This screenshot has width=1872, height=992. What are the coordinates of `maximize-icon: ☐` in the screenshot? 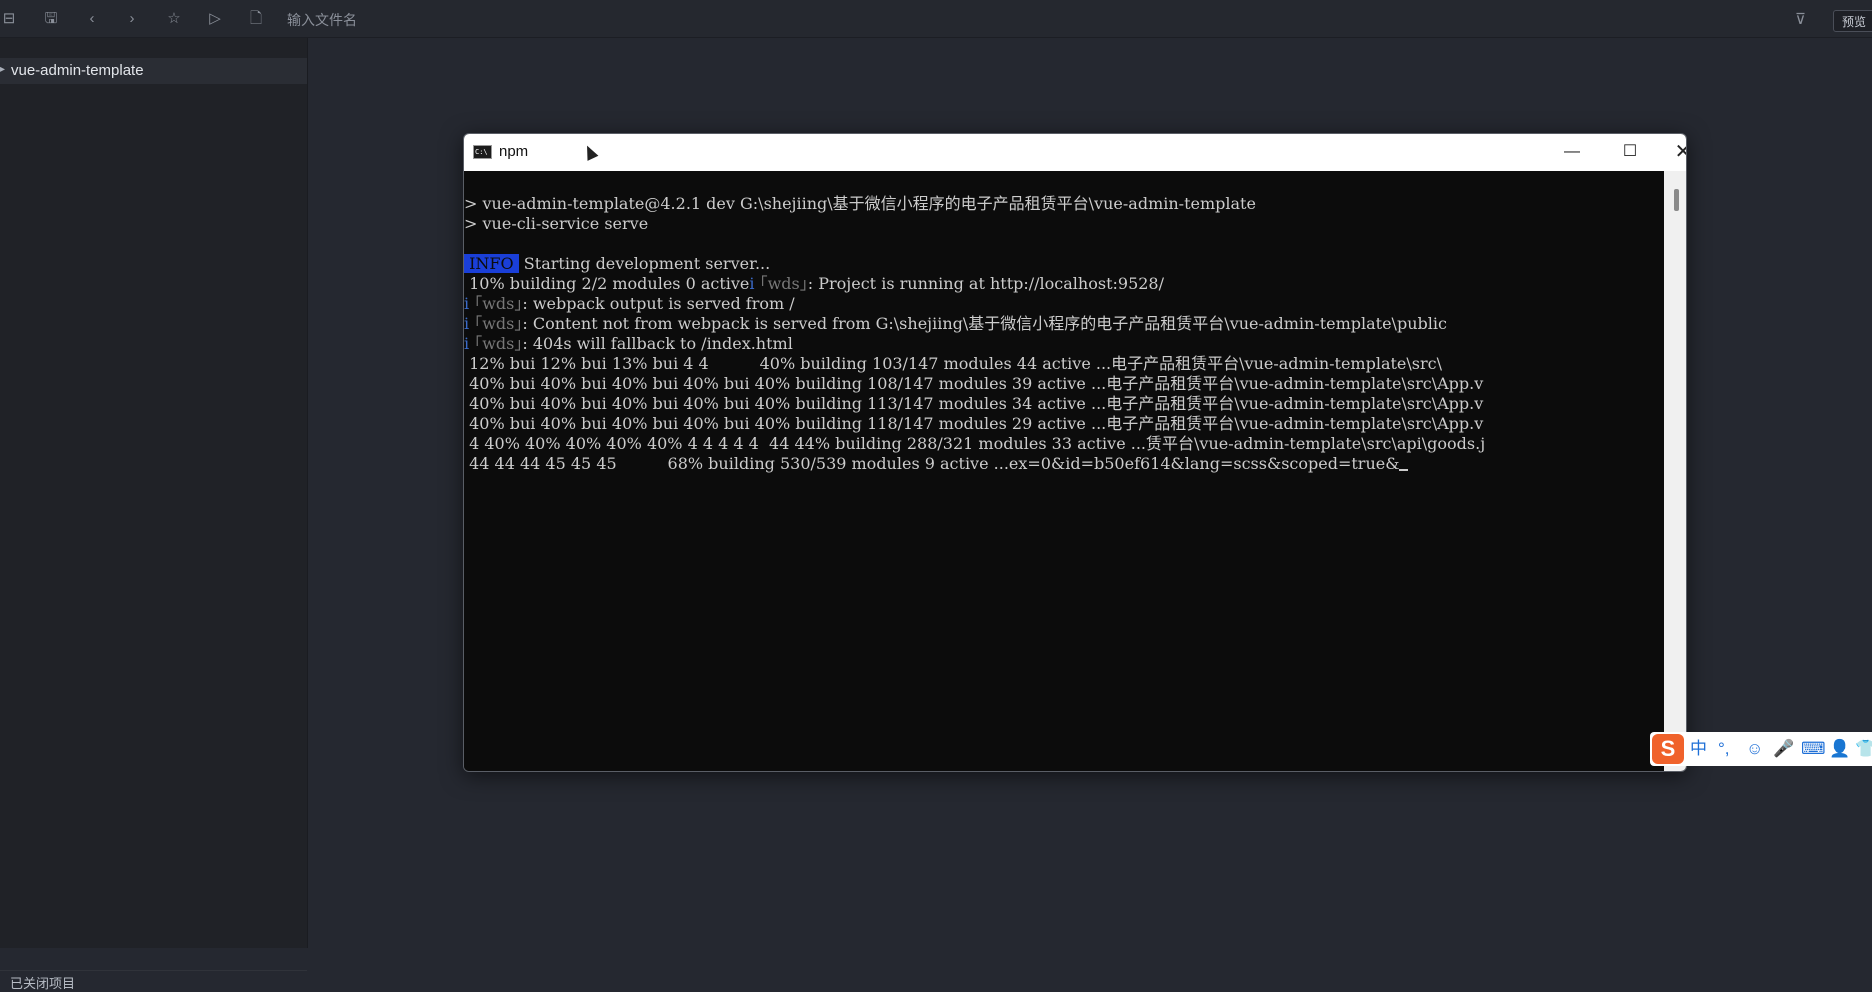 It's located at (1630, 152).